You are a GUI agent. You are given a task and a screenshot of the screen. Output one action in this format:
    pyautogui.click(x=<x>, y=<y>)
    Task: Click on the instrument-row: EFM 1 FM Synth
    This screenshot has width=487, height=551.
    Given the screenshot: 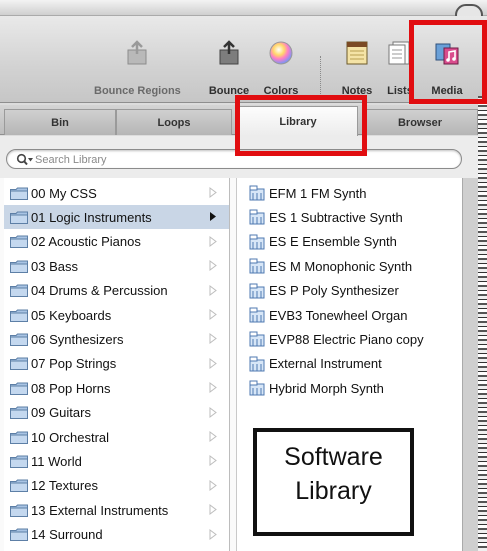 What is the action you would take?
    pyautogui.click(x=349, y=193)
    